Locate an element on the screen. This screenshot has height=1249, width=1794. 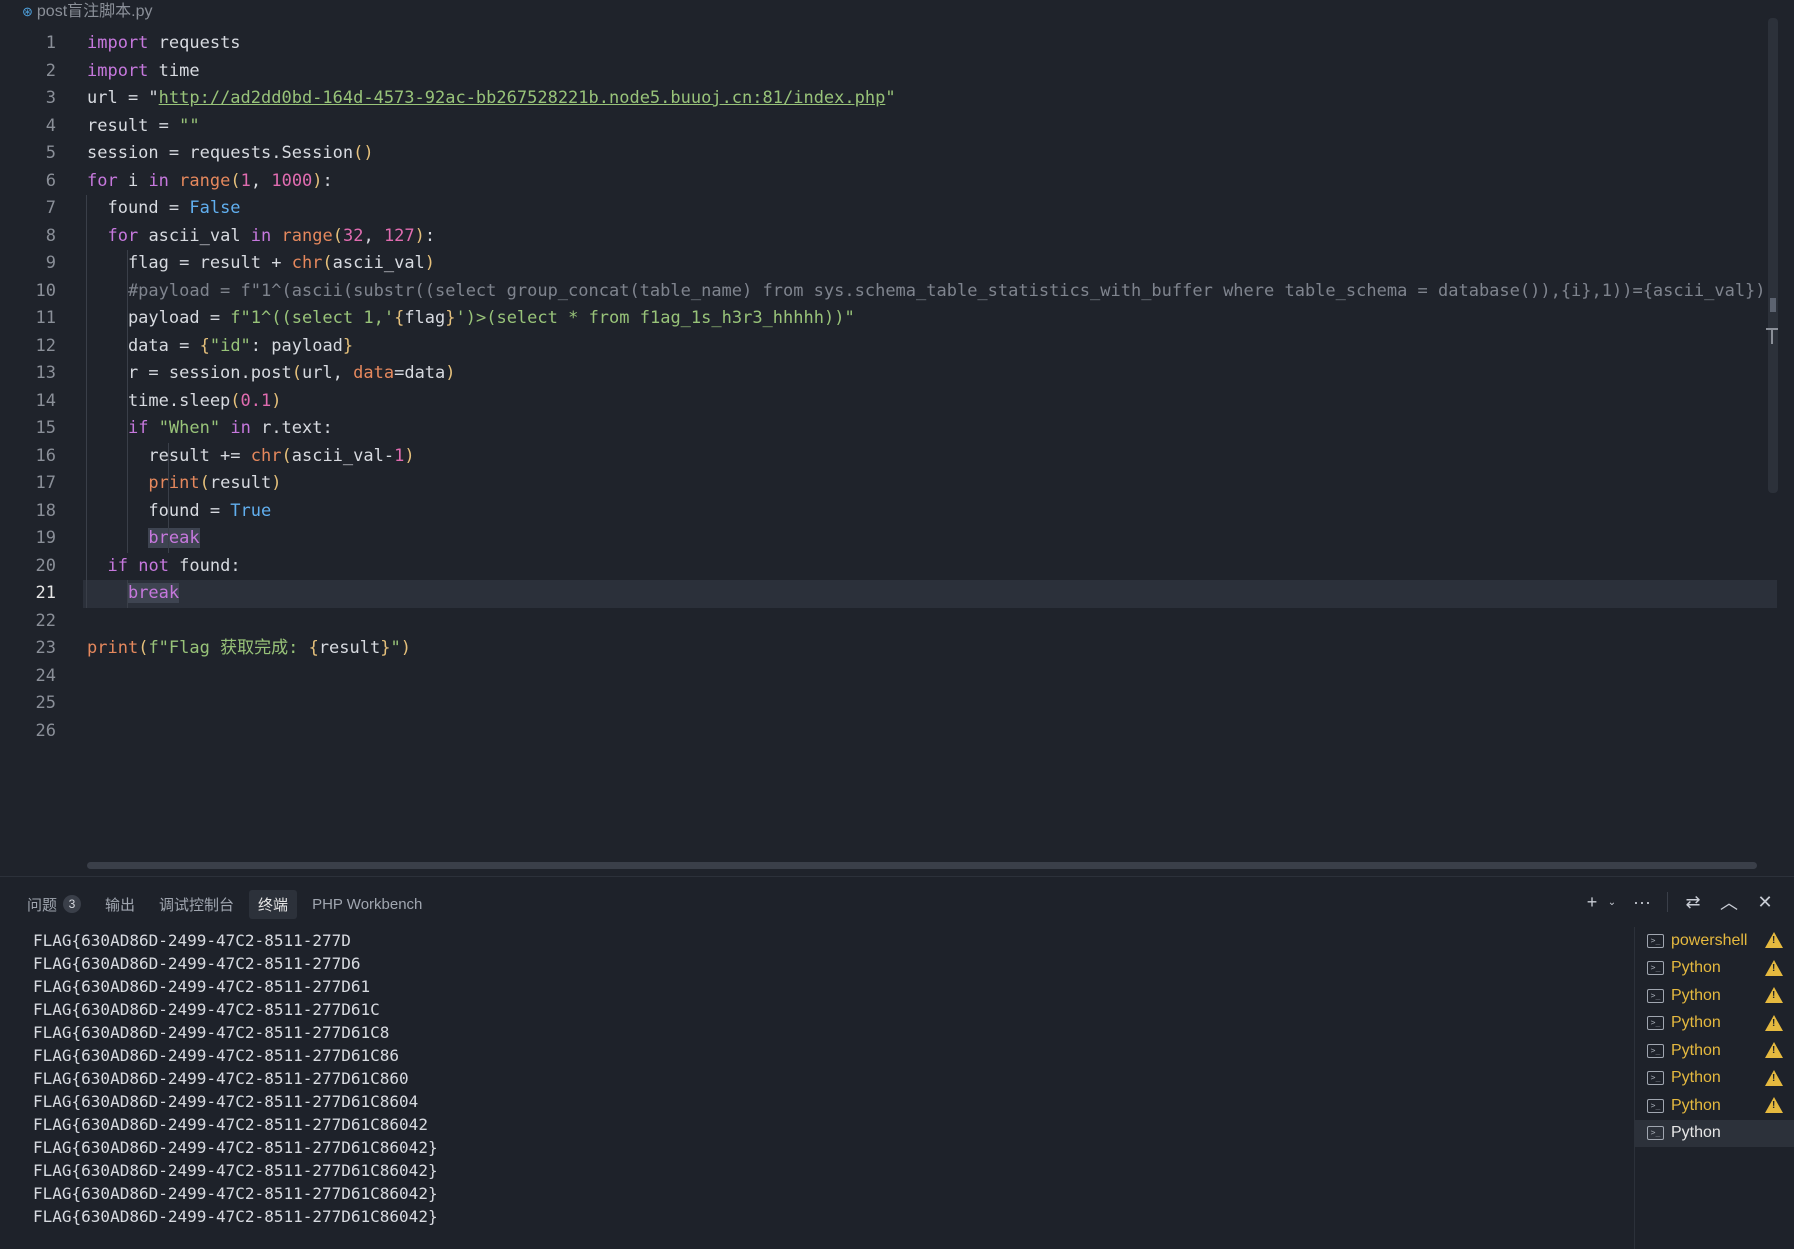
close-panel-icon: ✕ is located at coordinates (1765, 902).